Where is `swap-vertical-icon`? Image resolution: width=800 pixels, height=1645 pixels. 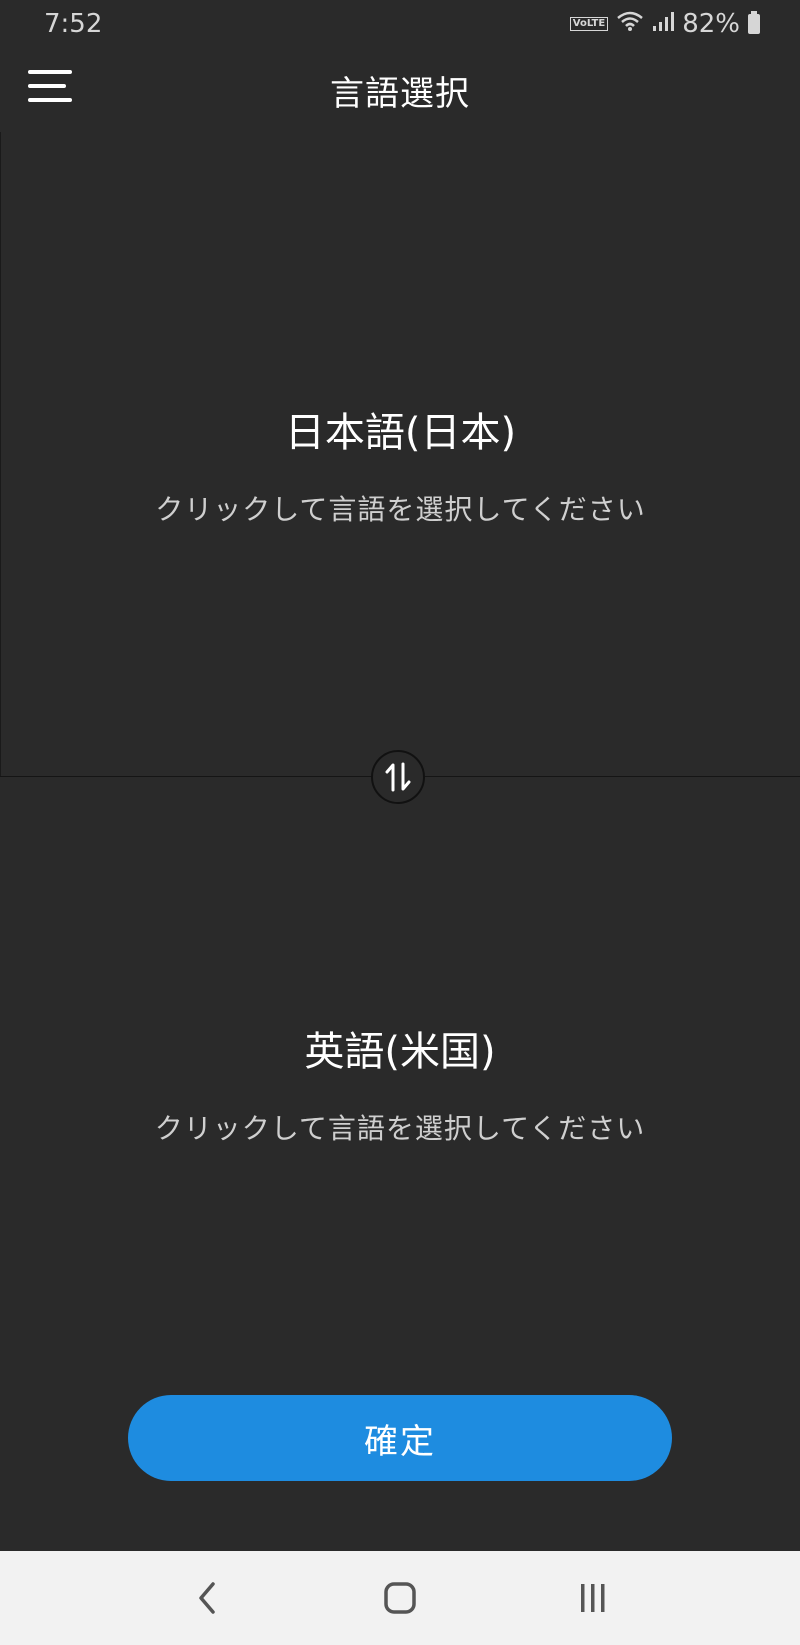
swap-vertical-icon is located at coordinates (398, 777).